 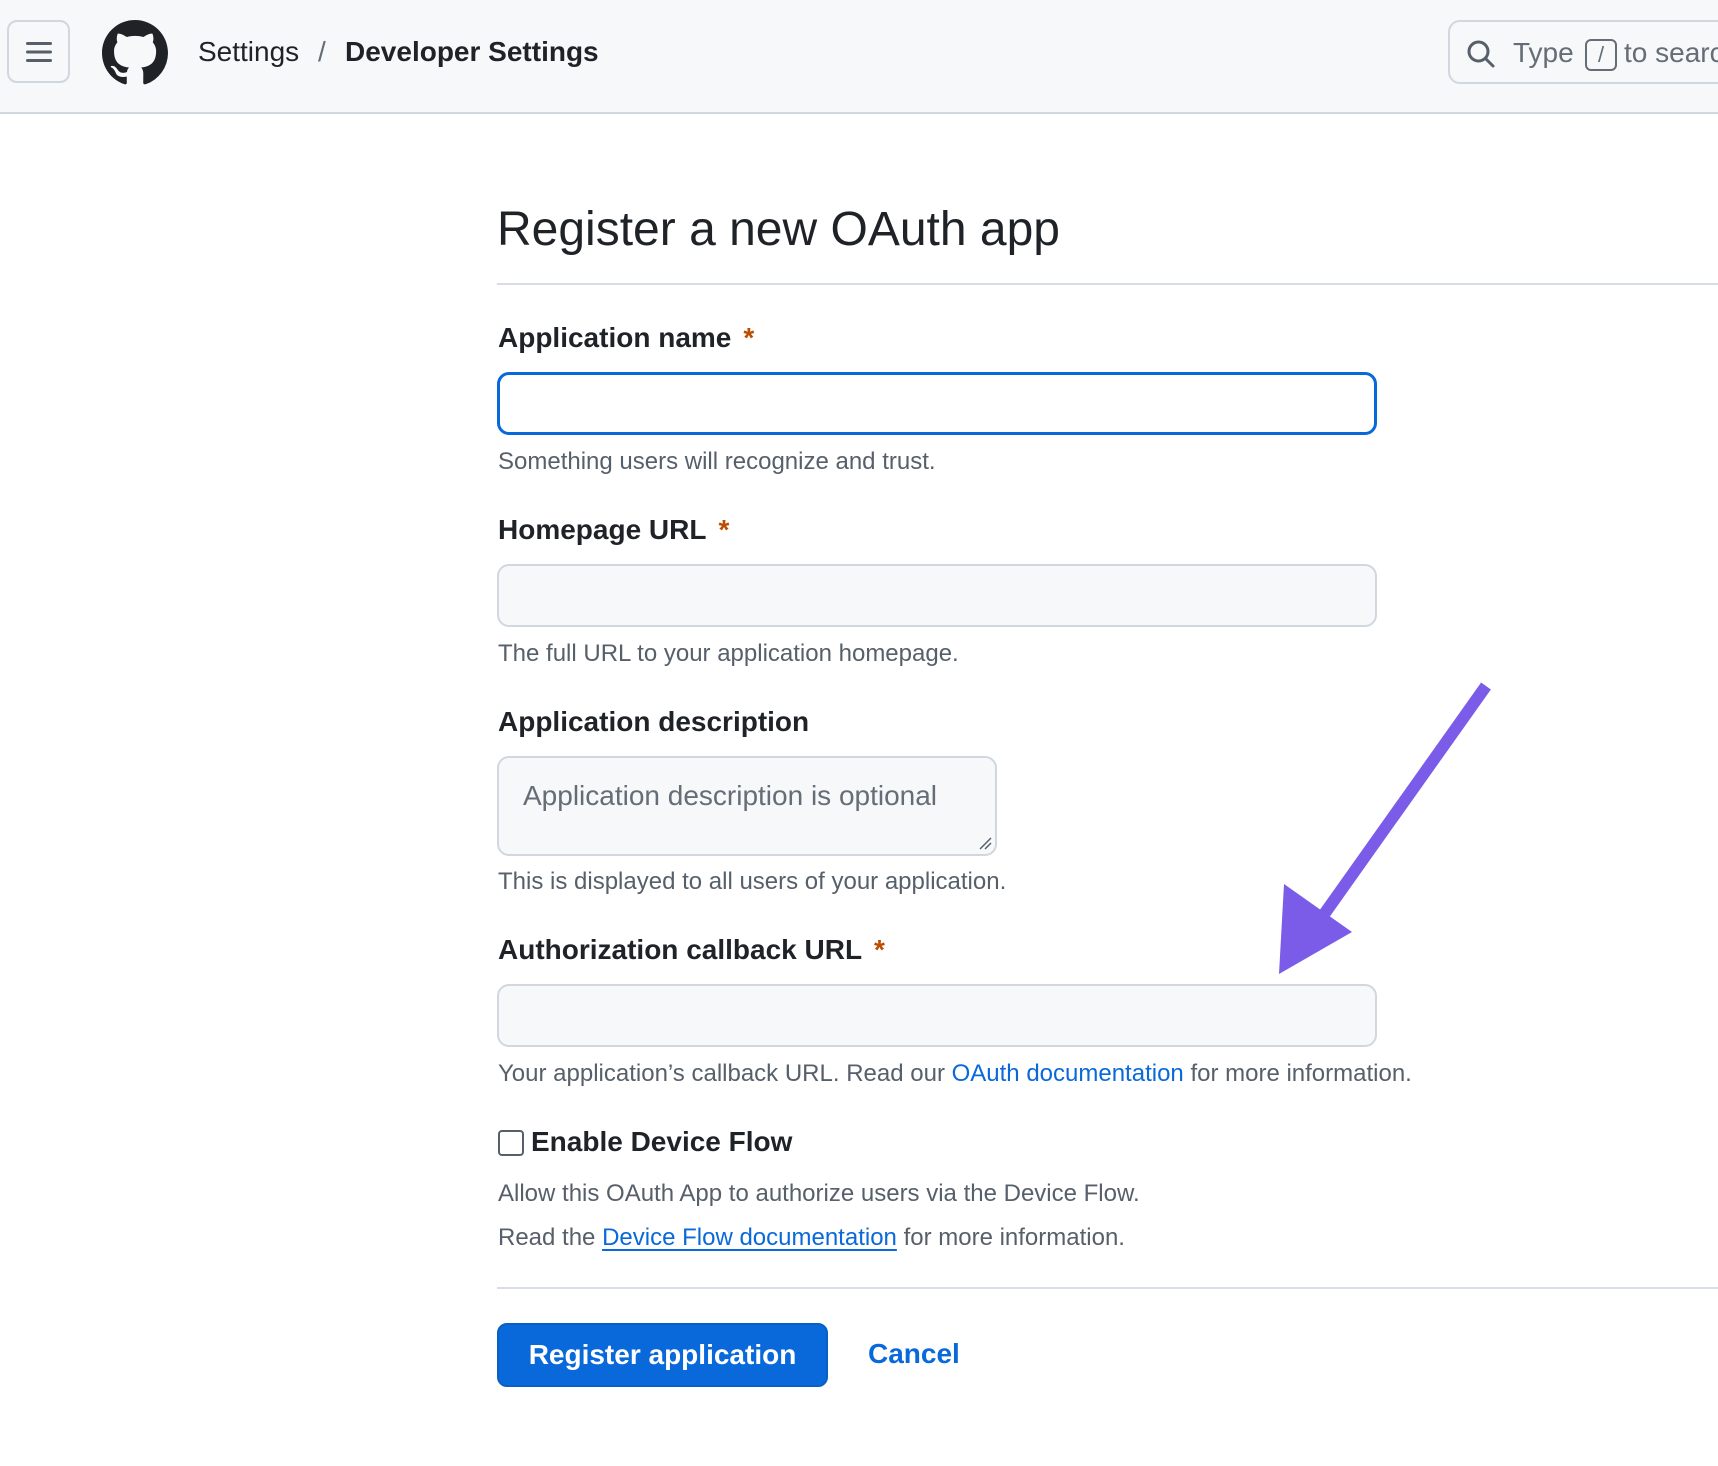 What do you see at coordinates (937, 1015) in the screenshot?
I see `callback-url-input` at bounding box center [937, 1015].